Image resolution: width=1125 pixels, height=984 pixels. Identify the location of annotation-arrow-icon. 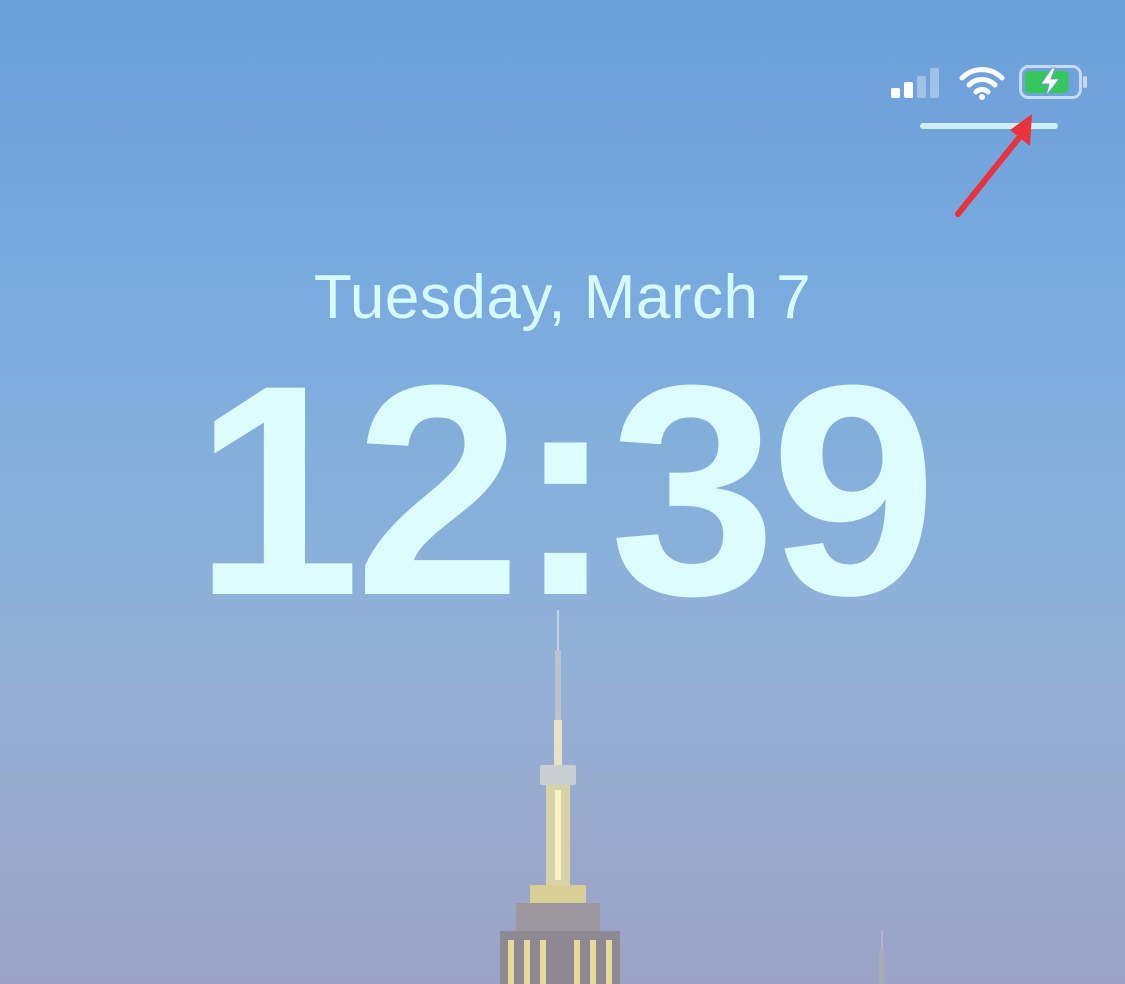
(993, 165).